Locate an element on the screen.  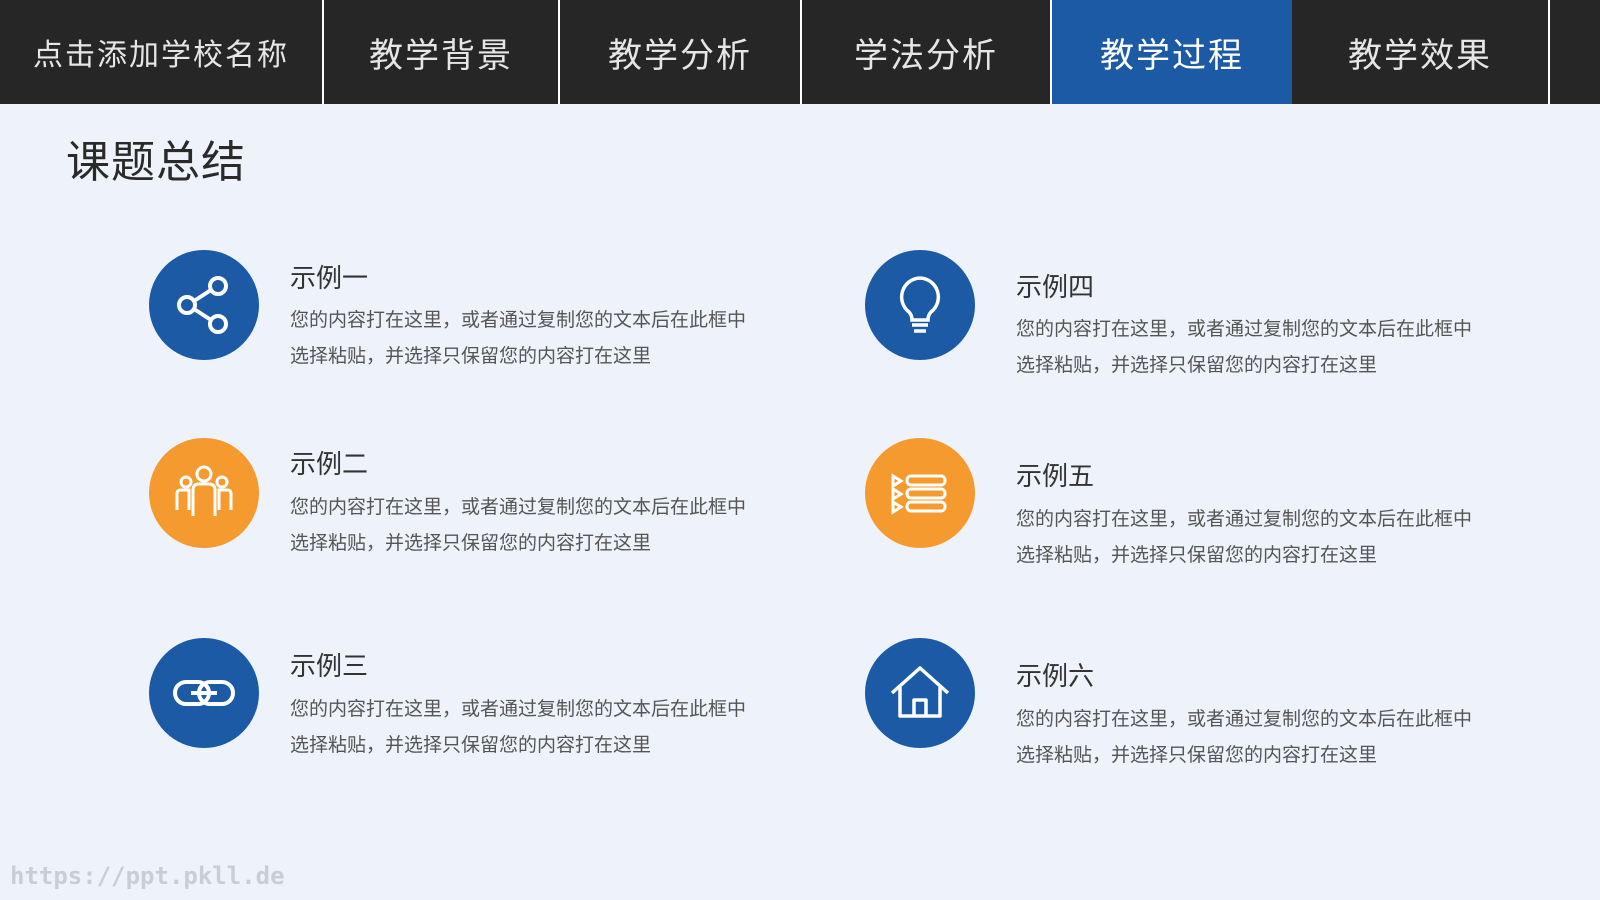
tab-teaching-effect: 教学效果 is located at coordinates (1421, 52).